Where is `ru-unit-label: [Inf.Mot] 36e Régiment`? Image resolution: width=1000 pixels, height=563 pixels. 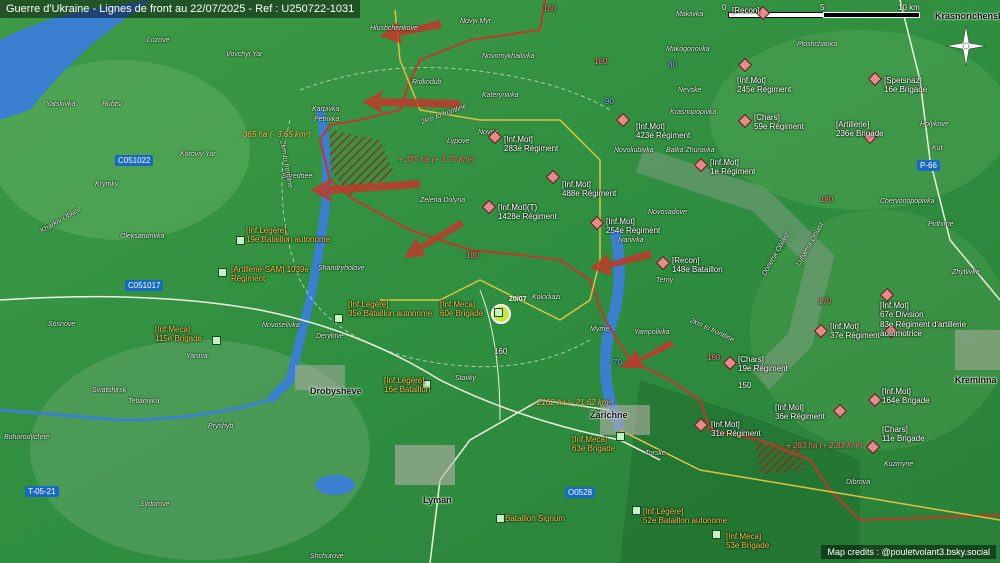
ru-unit-label: [Inf.Mot] 36e Régiment is located at coordinates (800, 412).